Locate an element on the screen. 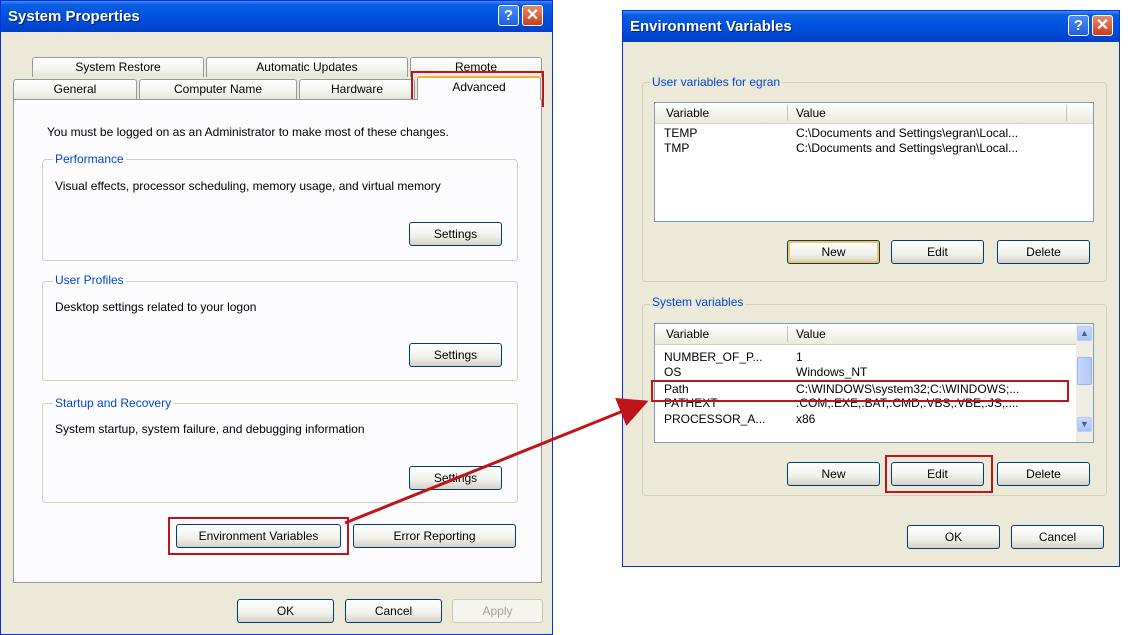 The height and width of the screenshot is (635, 1128). pointer-arrow is located at coordinates (496, 461).